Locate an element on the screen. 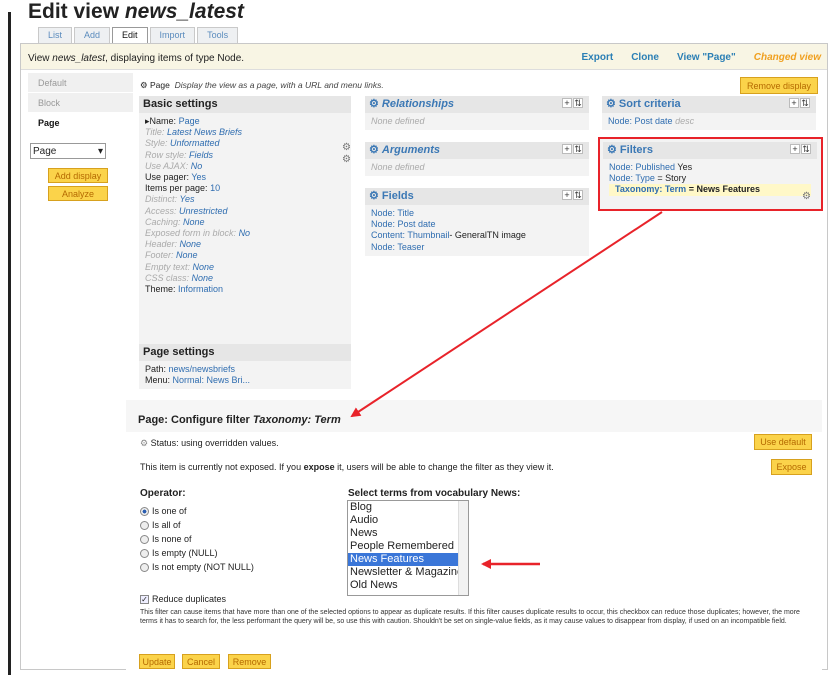  term-option: Old News is located at coordinates (408, 585).